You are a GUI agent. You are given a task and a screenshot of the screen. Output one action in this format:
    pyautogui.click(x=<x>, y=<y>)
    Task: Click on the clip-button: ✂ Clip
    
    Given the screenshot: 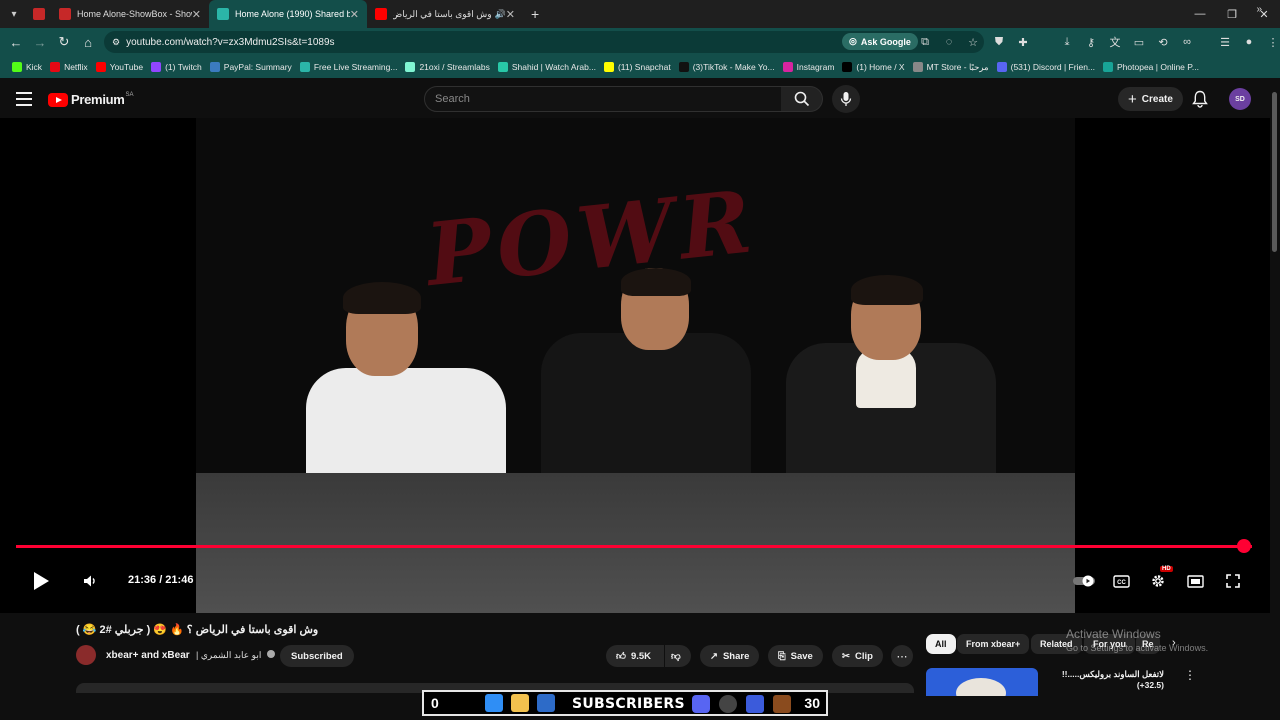 What is the action you would take?
    pyautogui.click(x=857, y=656)
    